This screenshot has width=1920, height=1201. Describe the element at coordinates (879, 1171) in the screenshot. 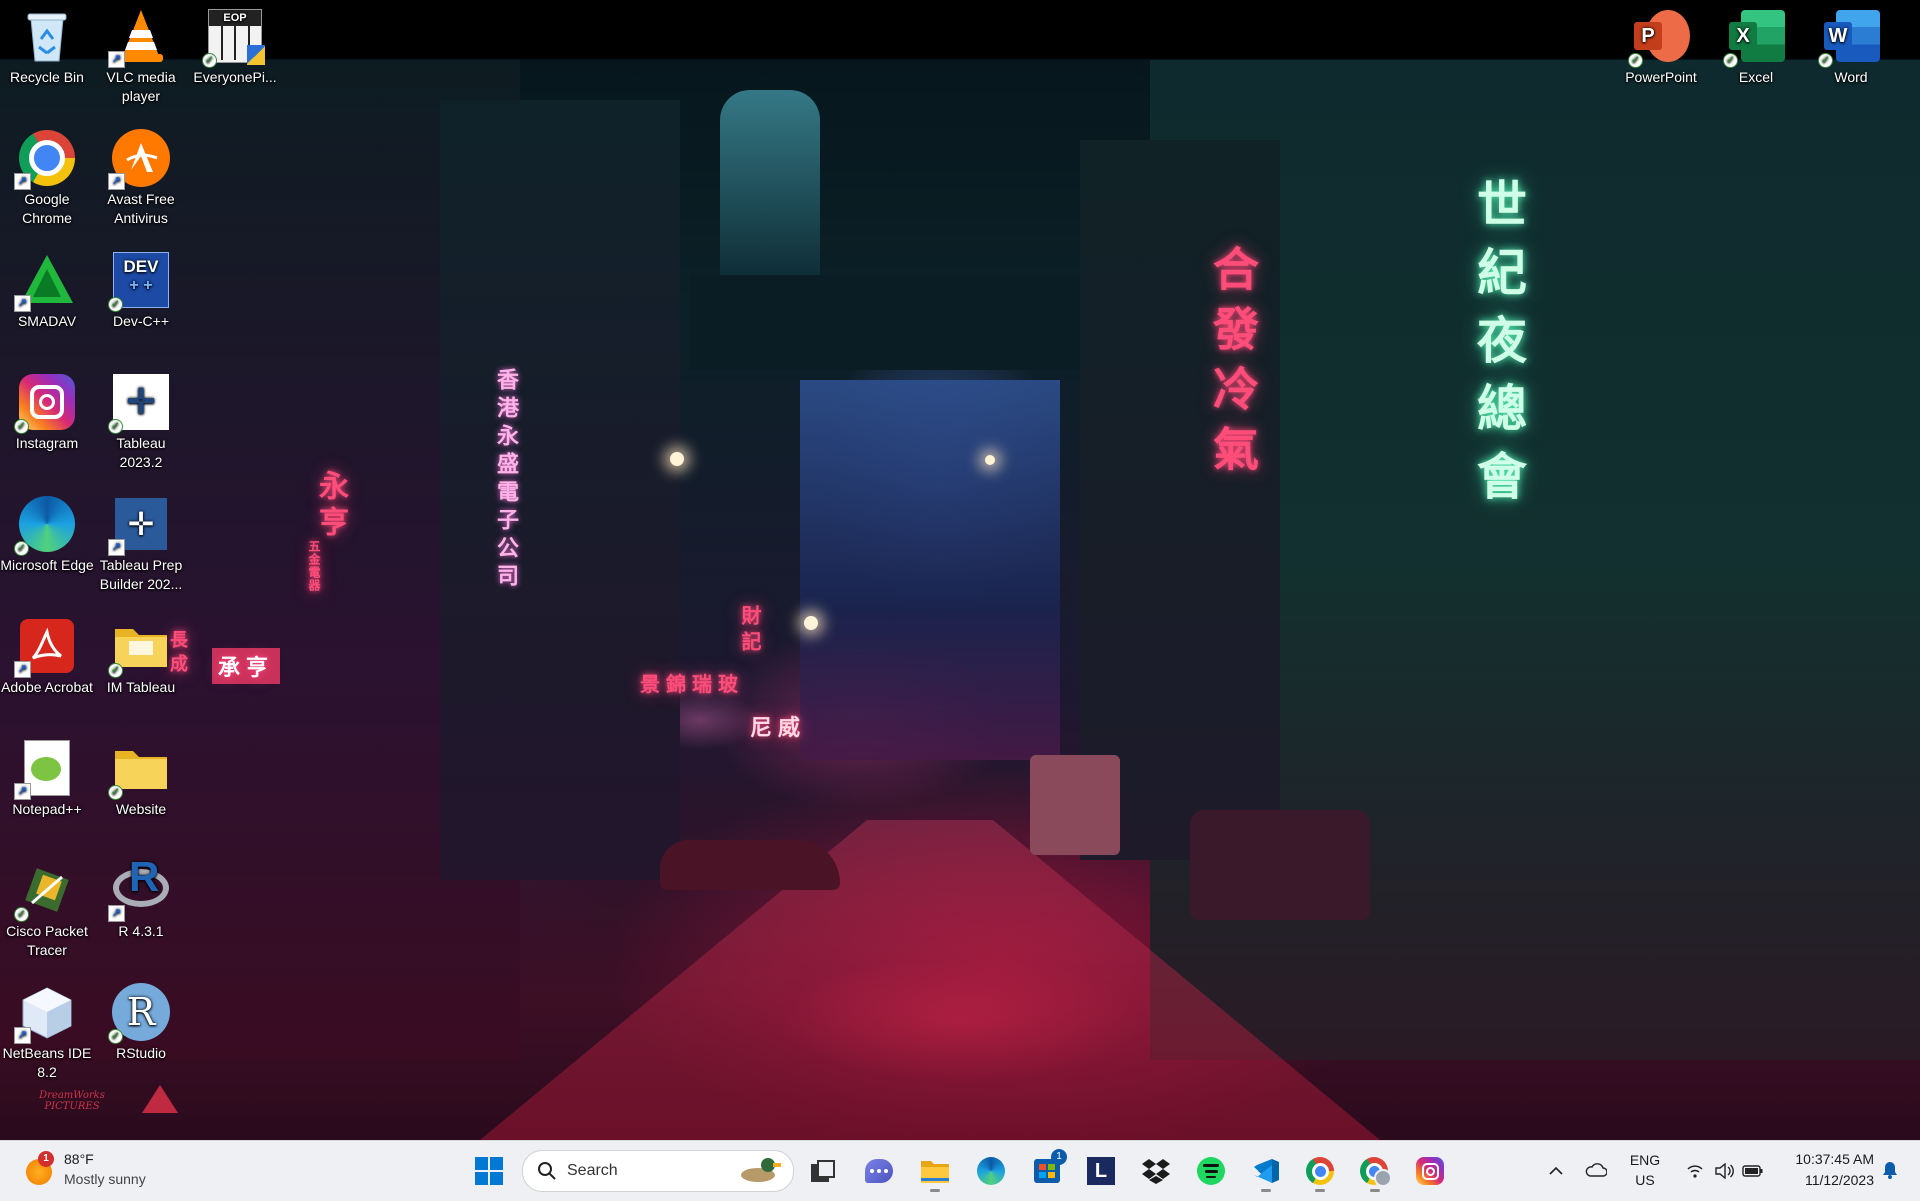

I see `chat-button` at that location.